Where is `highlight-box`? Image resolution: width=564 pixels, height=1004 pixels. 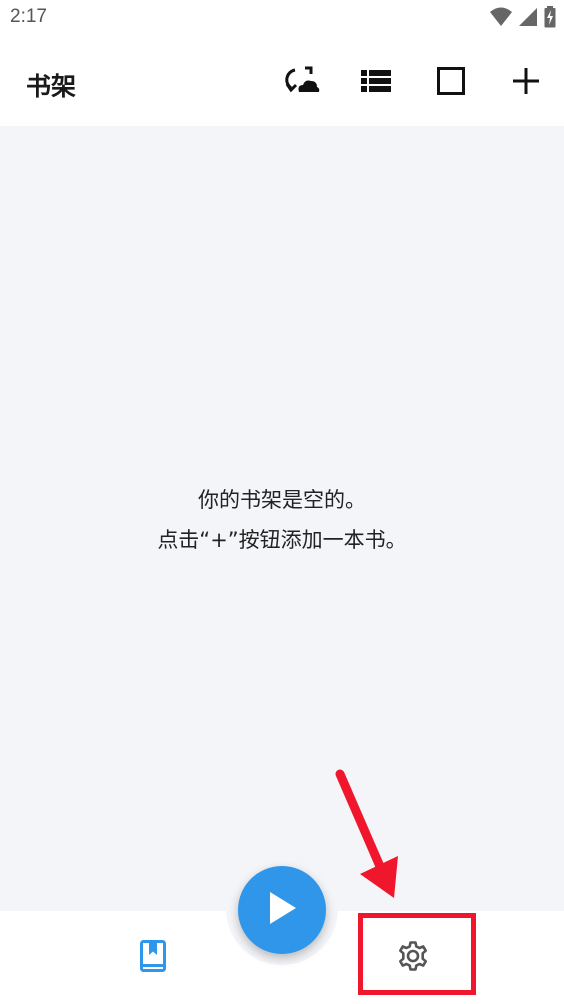 highlight-box is located at coordinates (417, 954).